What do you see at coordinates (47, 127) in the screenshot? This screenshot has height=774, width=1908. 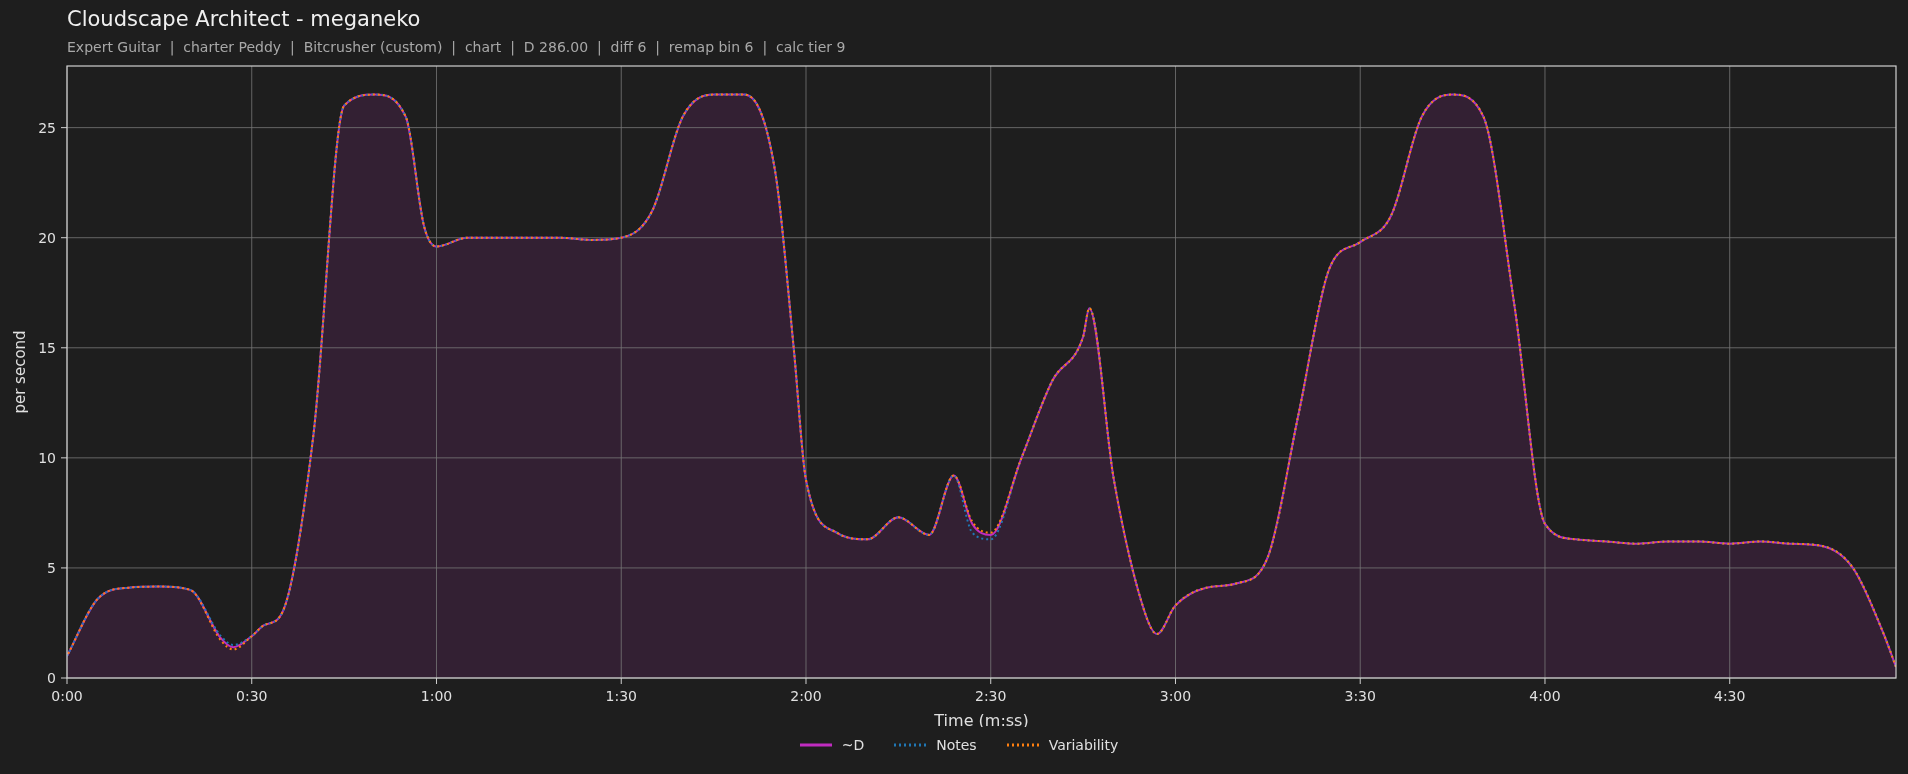 I see `y-tick-label: 25` at bounding box center [47, 127].